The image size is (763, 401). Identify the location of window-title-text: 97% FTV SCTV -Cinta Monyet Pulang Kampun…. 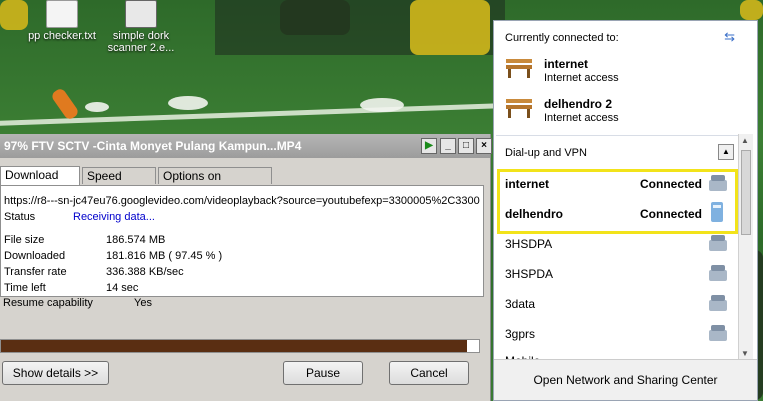
(153, 146).